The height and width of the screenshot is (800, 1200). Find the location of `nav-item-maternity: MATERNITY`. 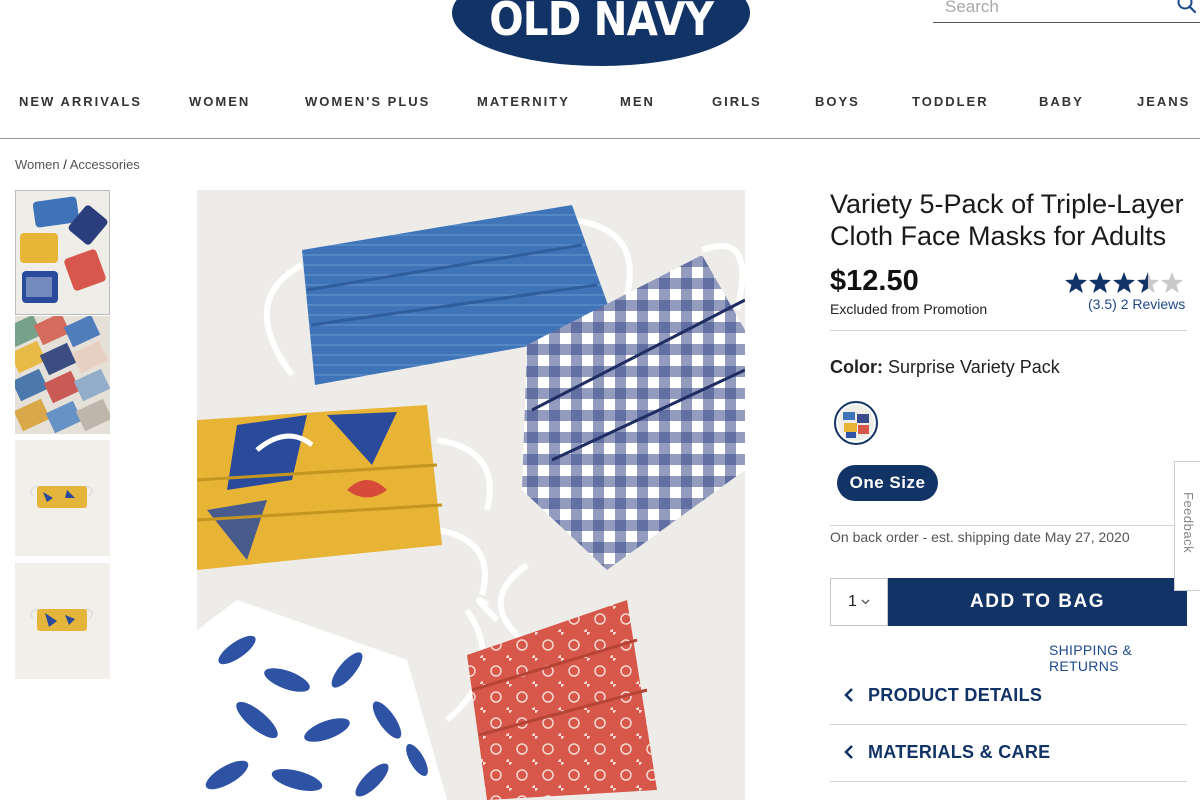

nav-item-maternity: MATERNITY is located at coordinates (523, 101).